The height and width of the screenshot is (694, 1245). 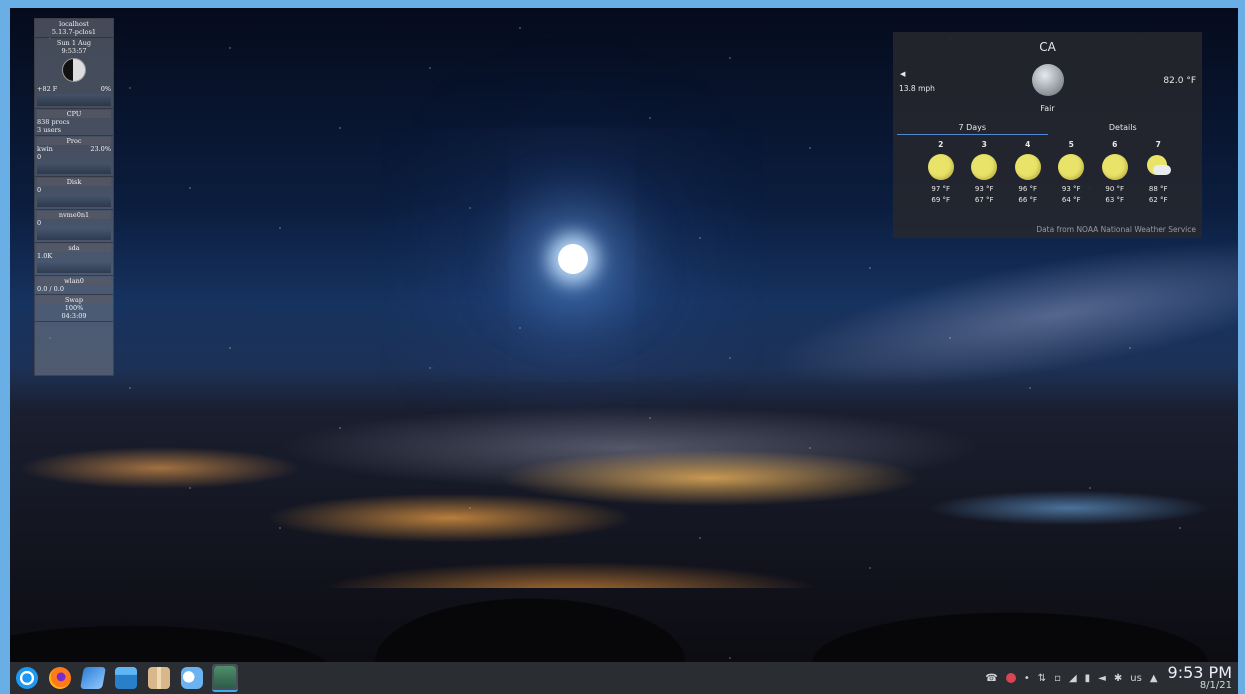 I want to click on forecast-low: 62 °F, so click(x=1158, y=200).